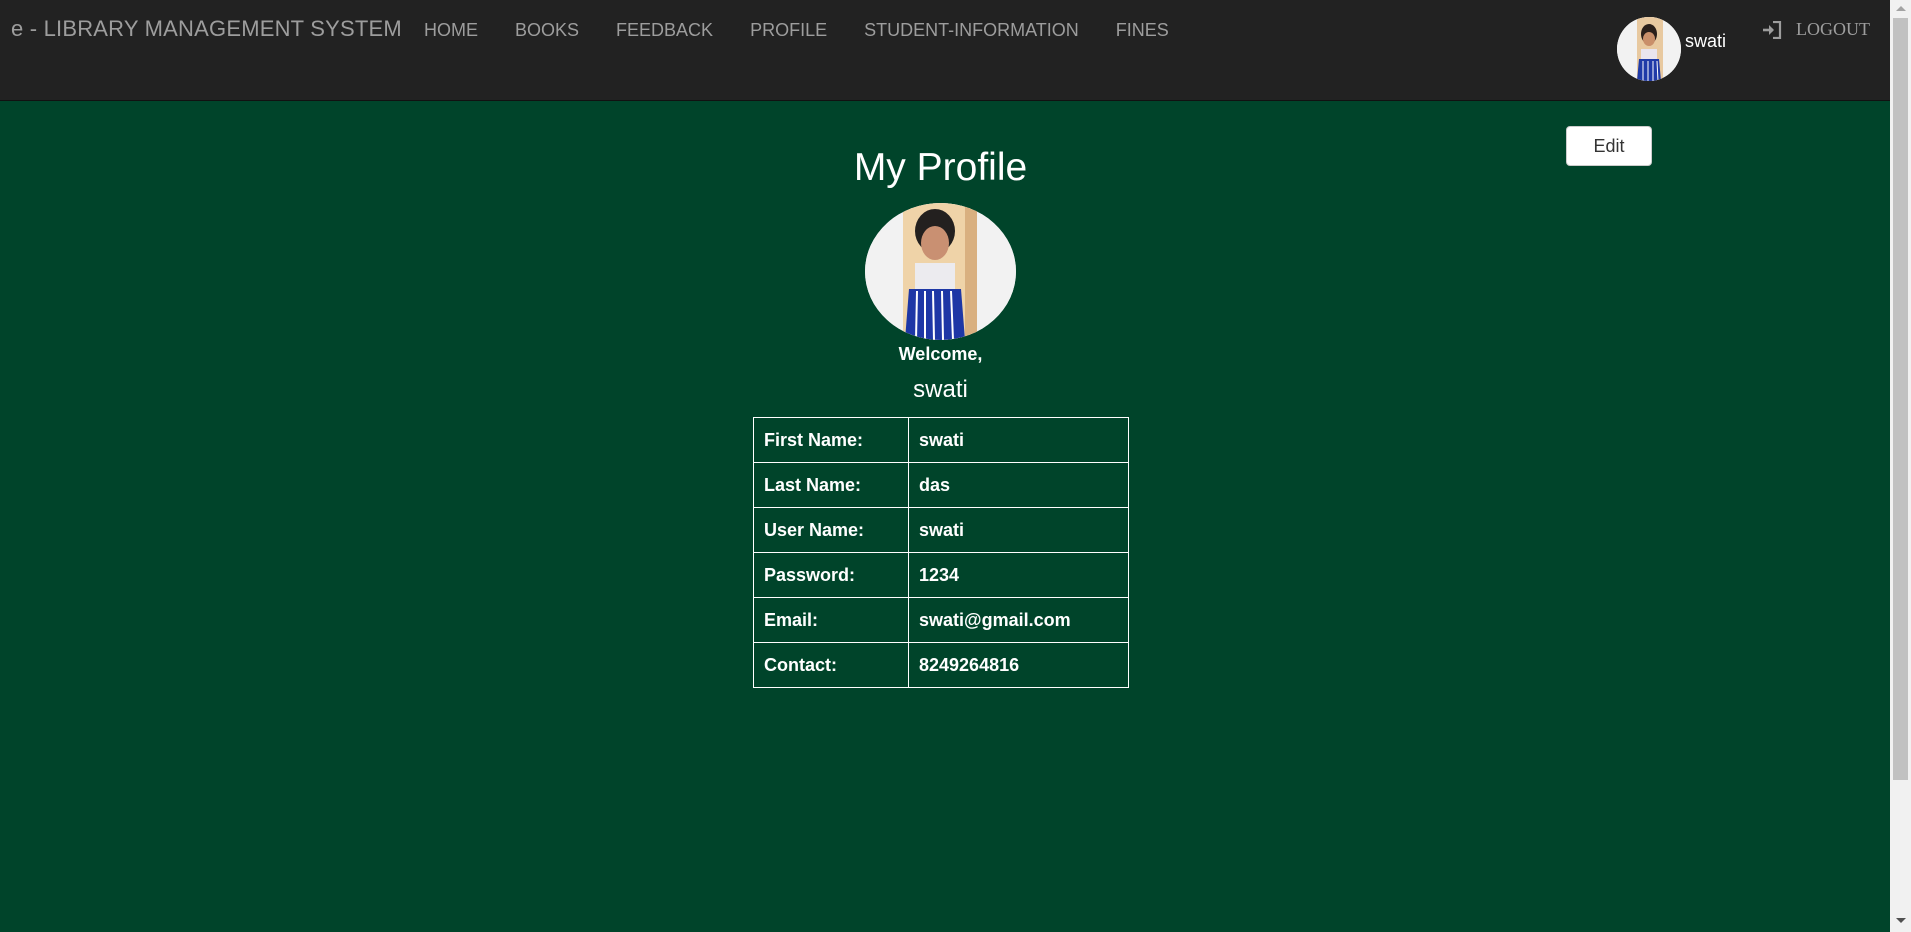  What do you see at coordinates (1901, 920) in the screenshot?
I see `scroll-down-arrow-icon` at bounding box center [1901, 920].